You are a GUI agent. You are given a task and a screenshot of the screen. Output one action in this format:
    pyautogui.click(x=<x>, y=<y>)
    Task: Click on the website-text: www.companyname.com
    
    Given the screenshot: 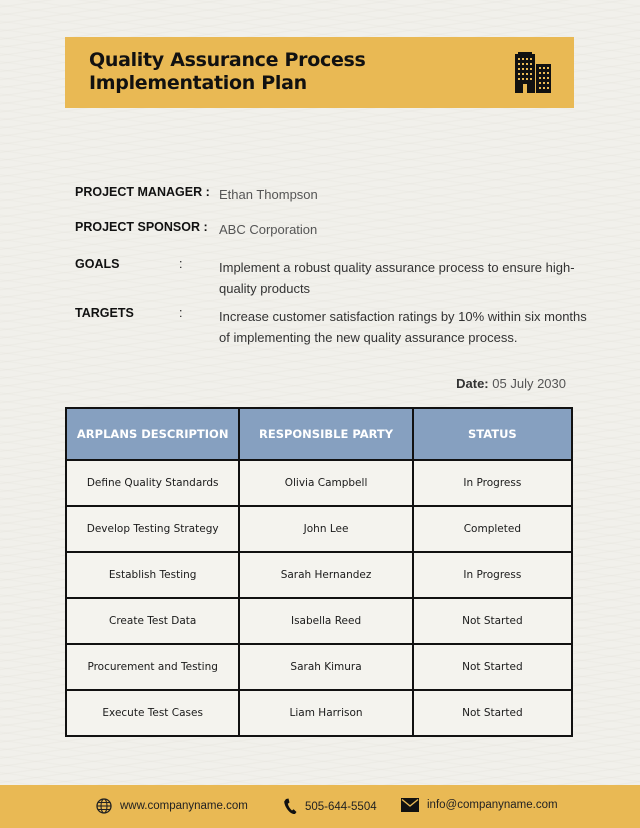 What is the action you would take?
    pyautogui.click(x=184, y=806)
    